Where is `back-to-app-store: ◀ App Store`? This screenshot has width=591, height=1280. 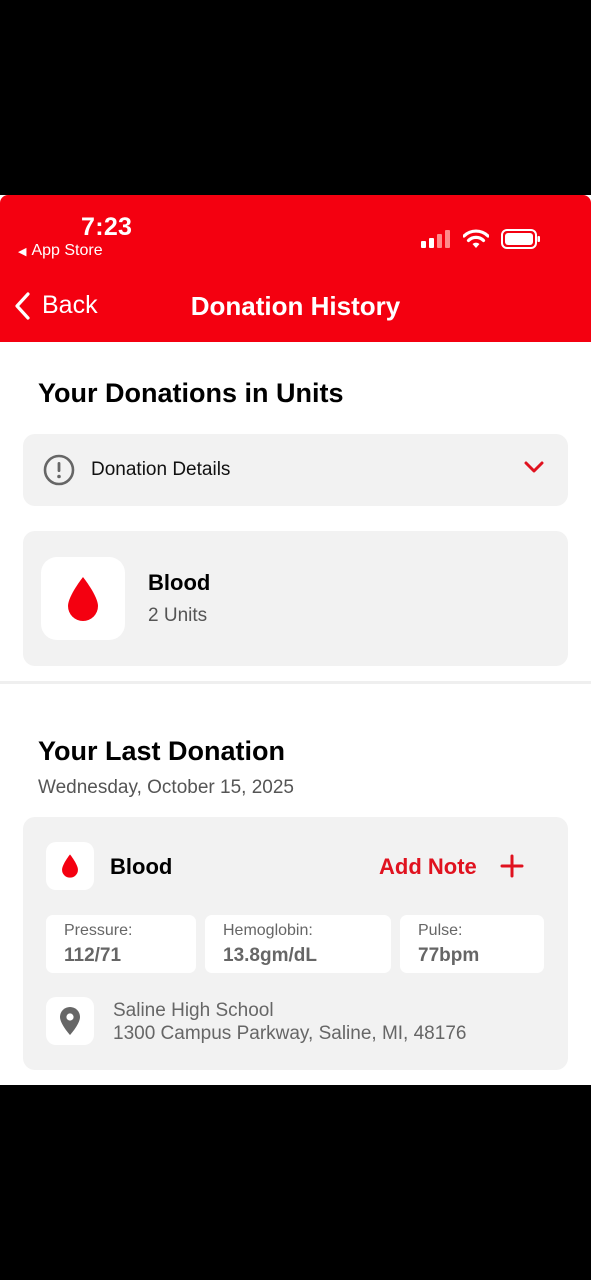
back-to-app-store: ◀ App Store is located at coordinates (60, 251).